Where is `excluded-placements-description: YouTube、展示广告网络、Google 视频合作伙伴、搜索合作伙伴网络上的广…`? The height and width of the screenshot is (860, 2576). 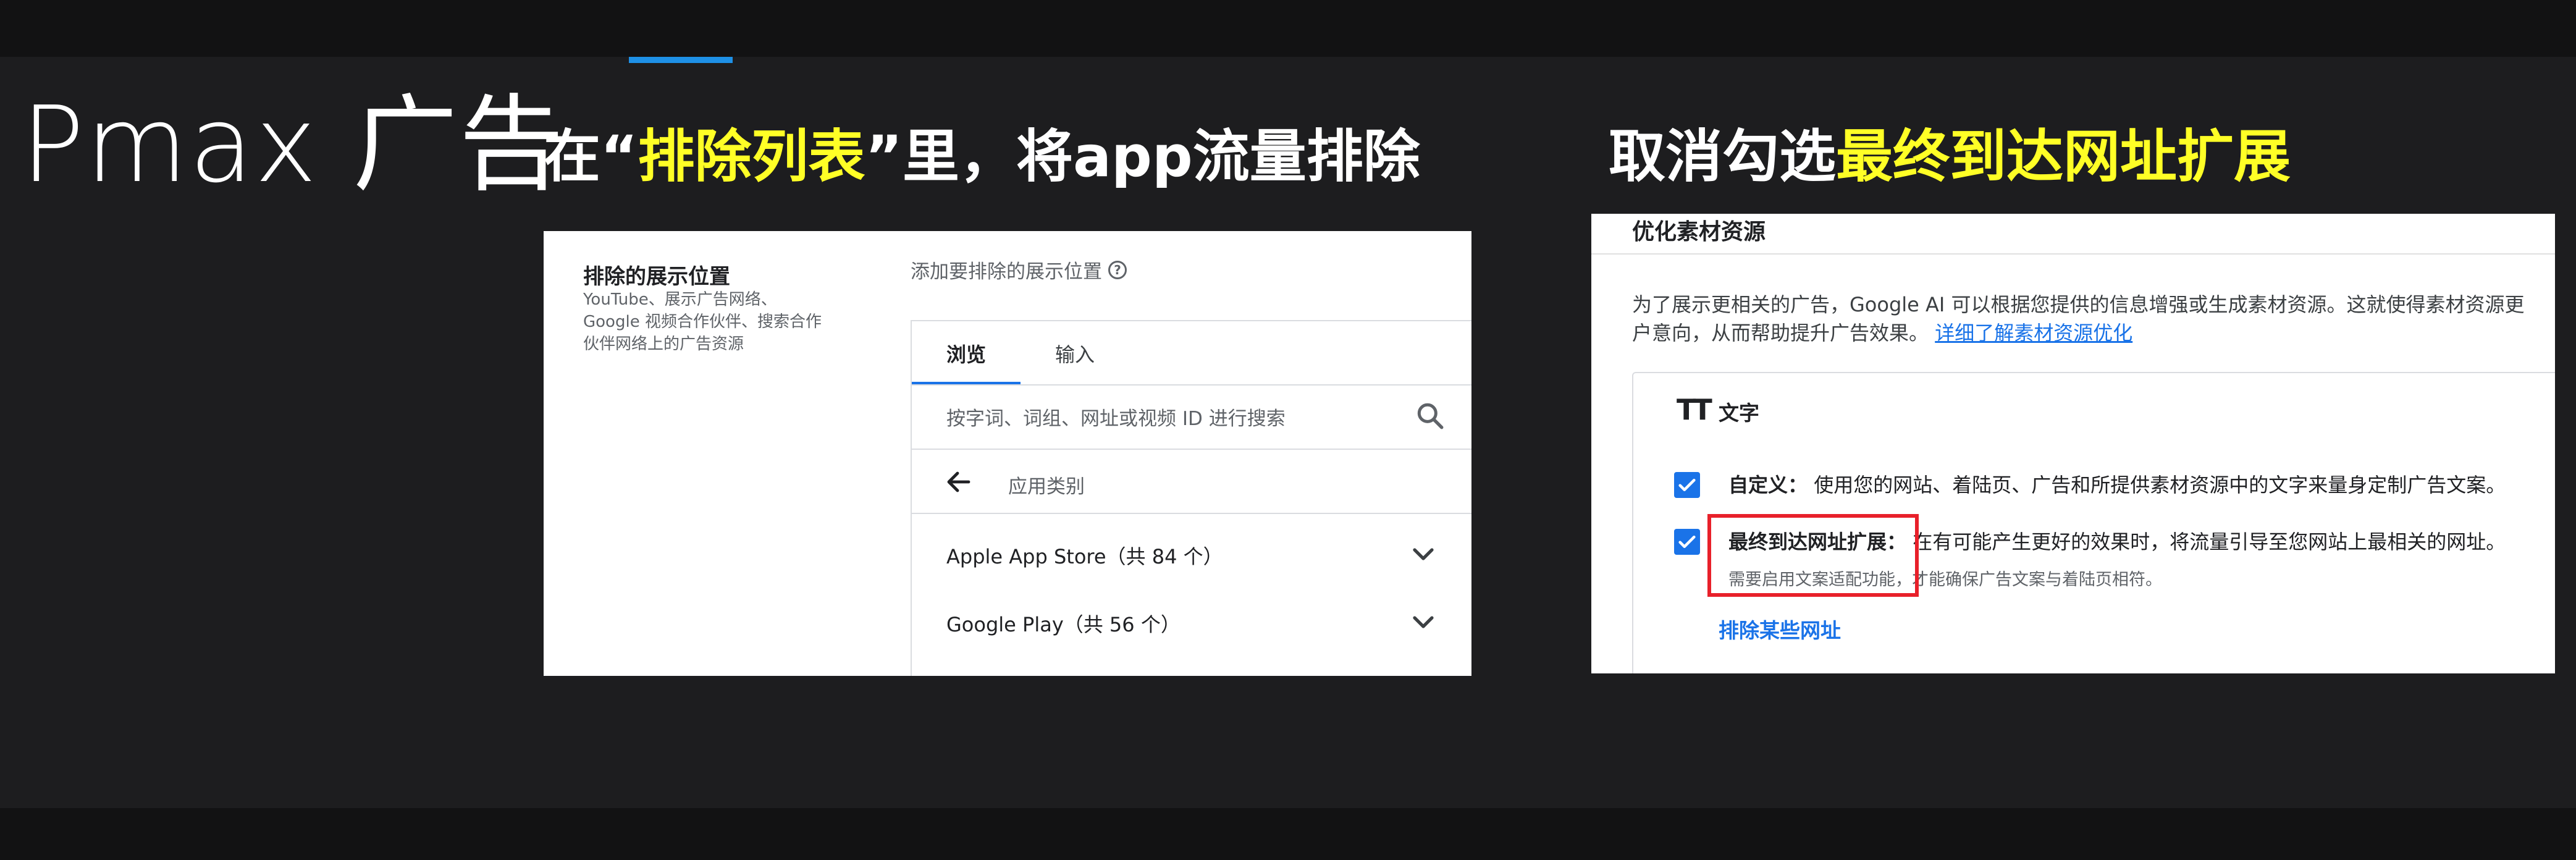 excluded-placements-description: YouTube、展示广告网络、Google 视频合作伙伴、搜索合作伙伴网络上的广… is located at coordinates (702, 321).